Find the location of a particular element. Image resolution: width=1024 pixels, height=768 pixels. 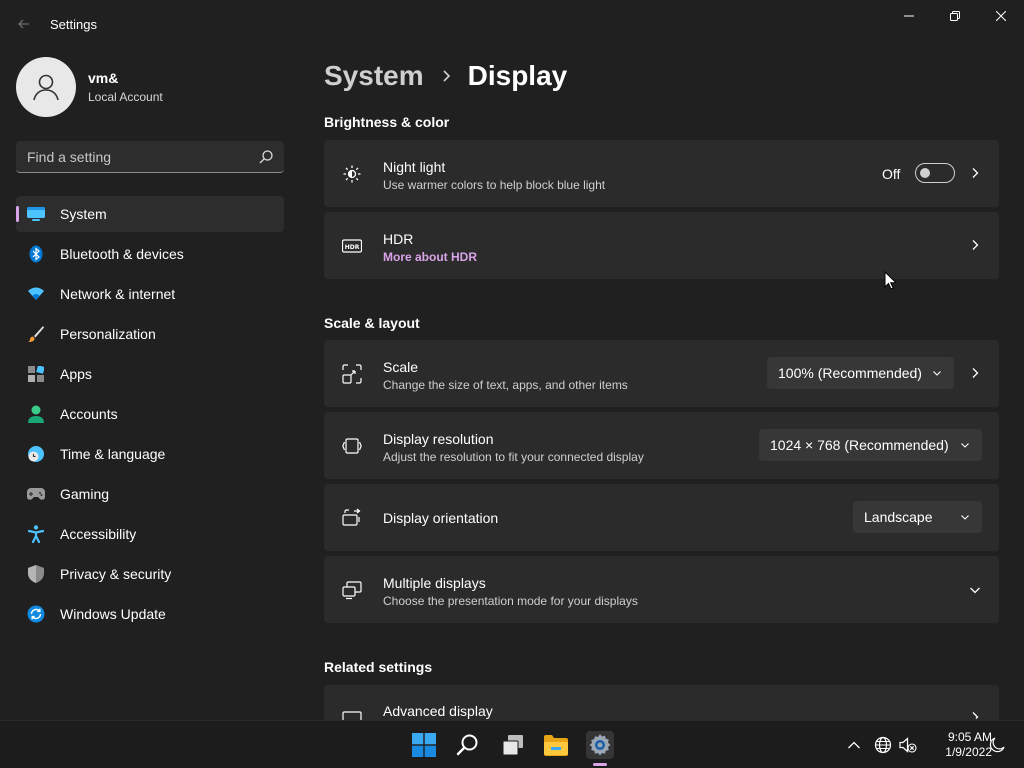

resolution-title: Display resolution is located at coordinates (438, 439).